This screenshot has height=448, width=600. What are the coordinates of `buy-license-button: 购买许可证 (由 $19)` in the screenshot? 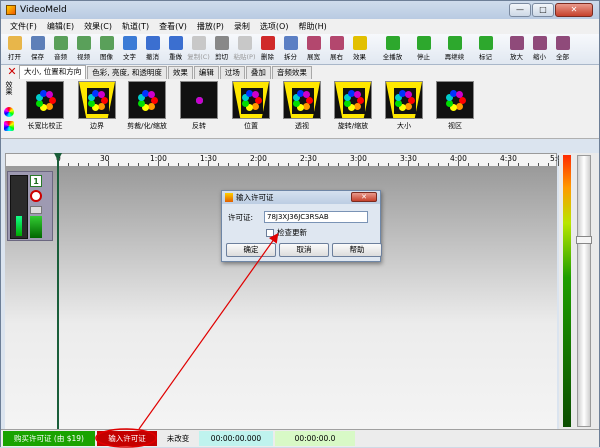 It's located at (49, 438).